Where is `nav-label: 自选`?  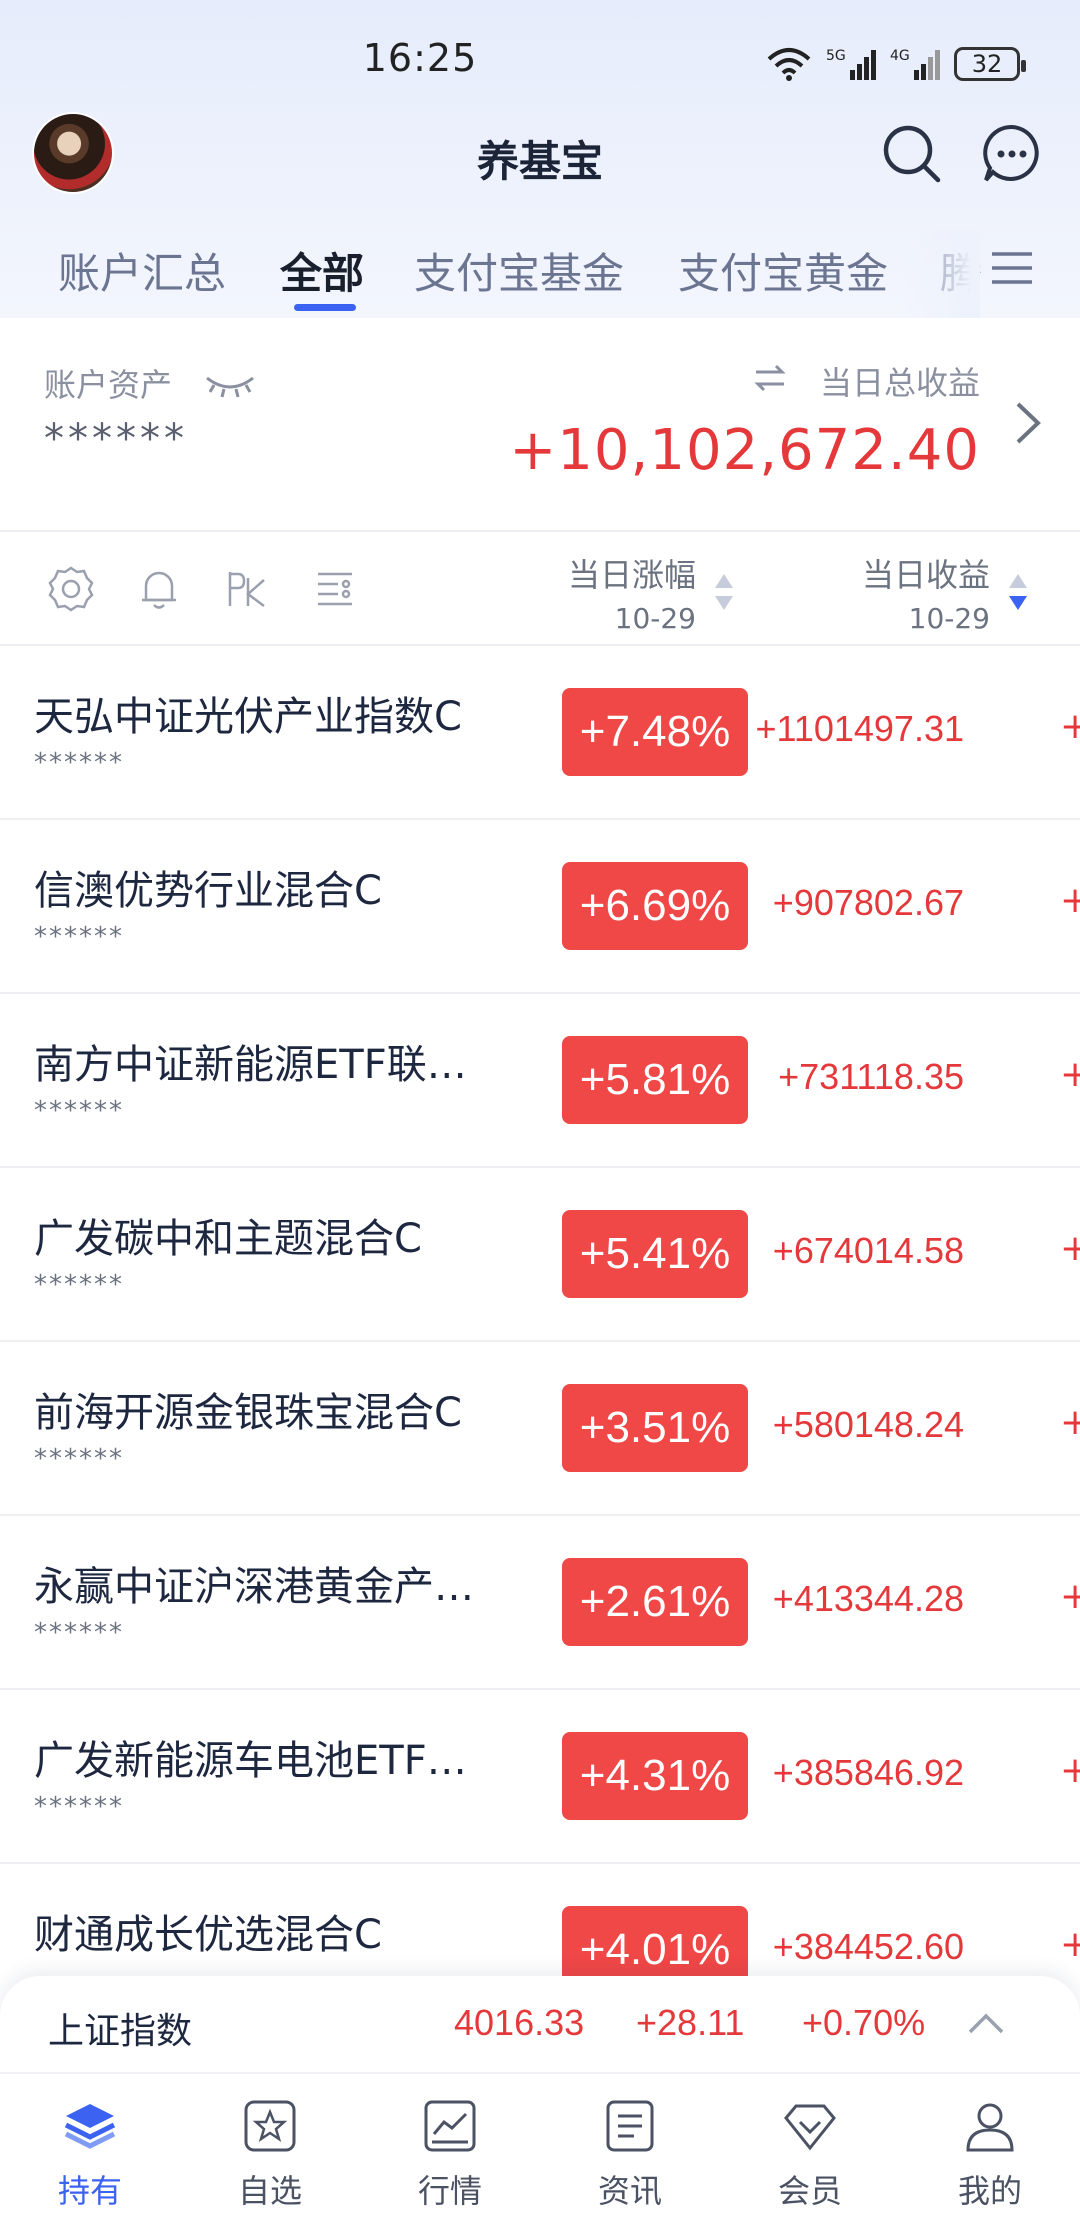 nav-label: 自选 is located at coordinates (269, 2191).